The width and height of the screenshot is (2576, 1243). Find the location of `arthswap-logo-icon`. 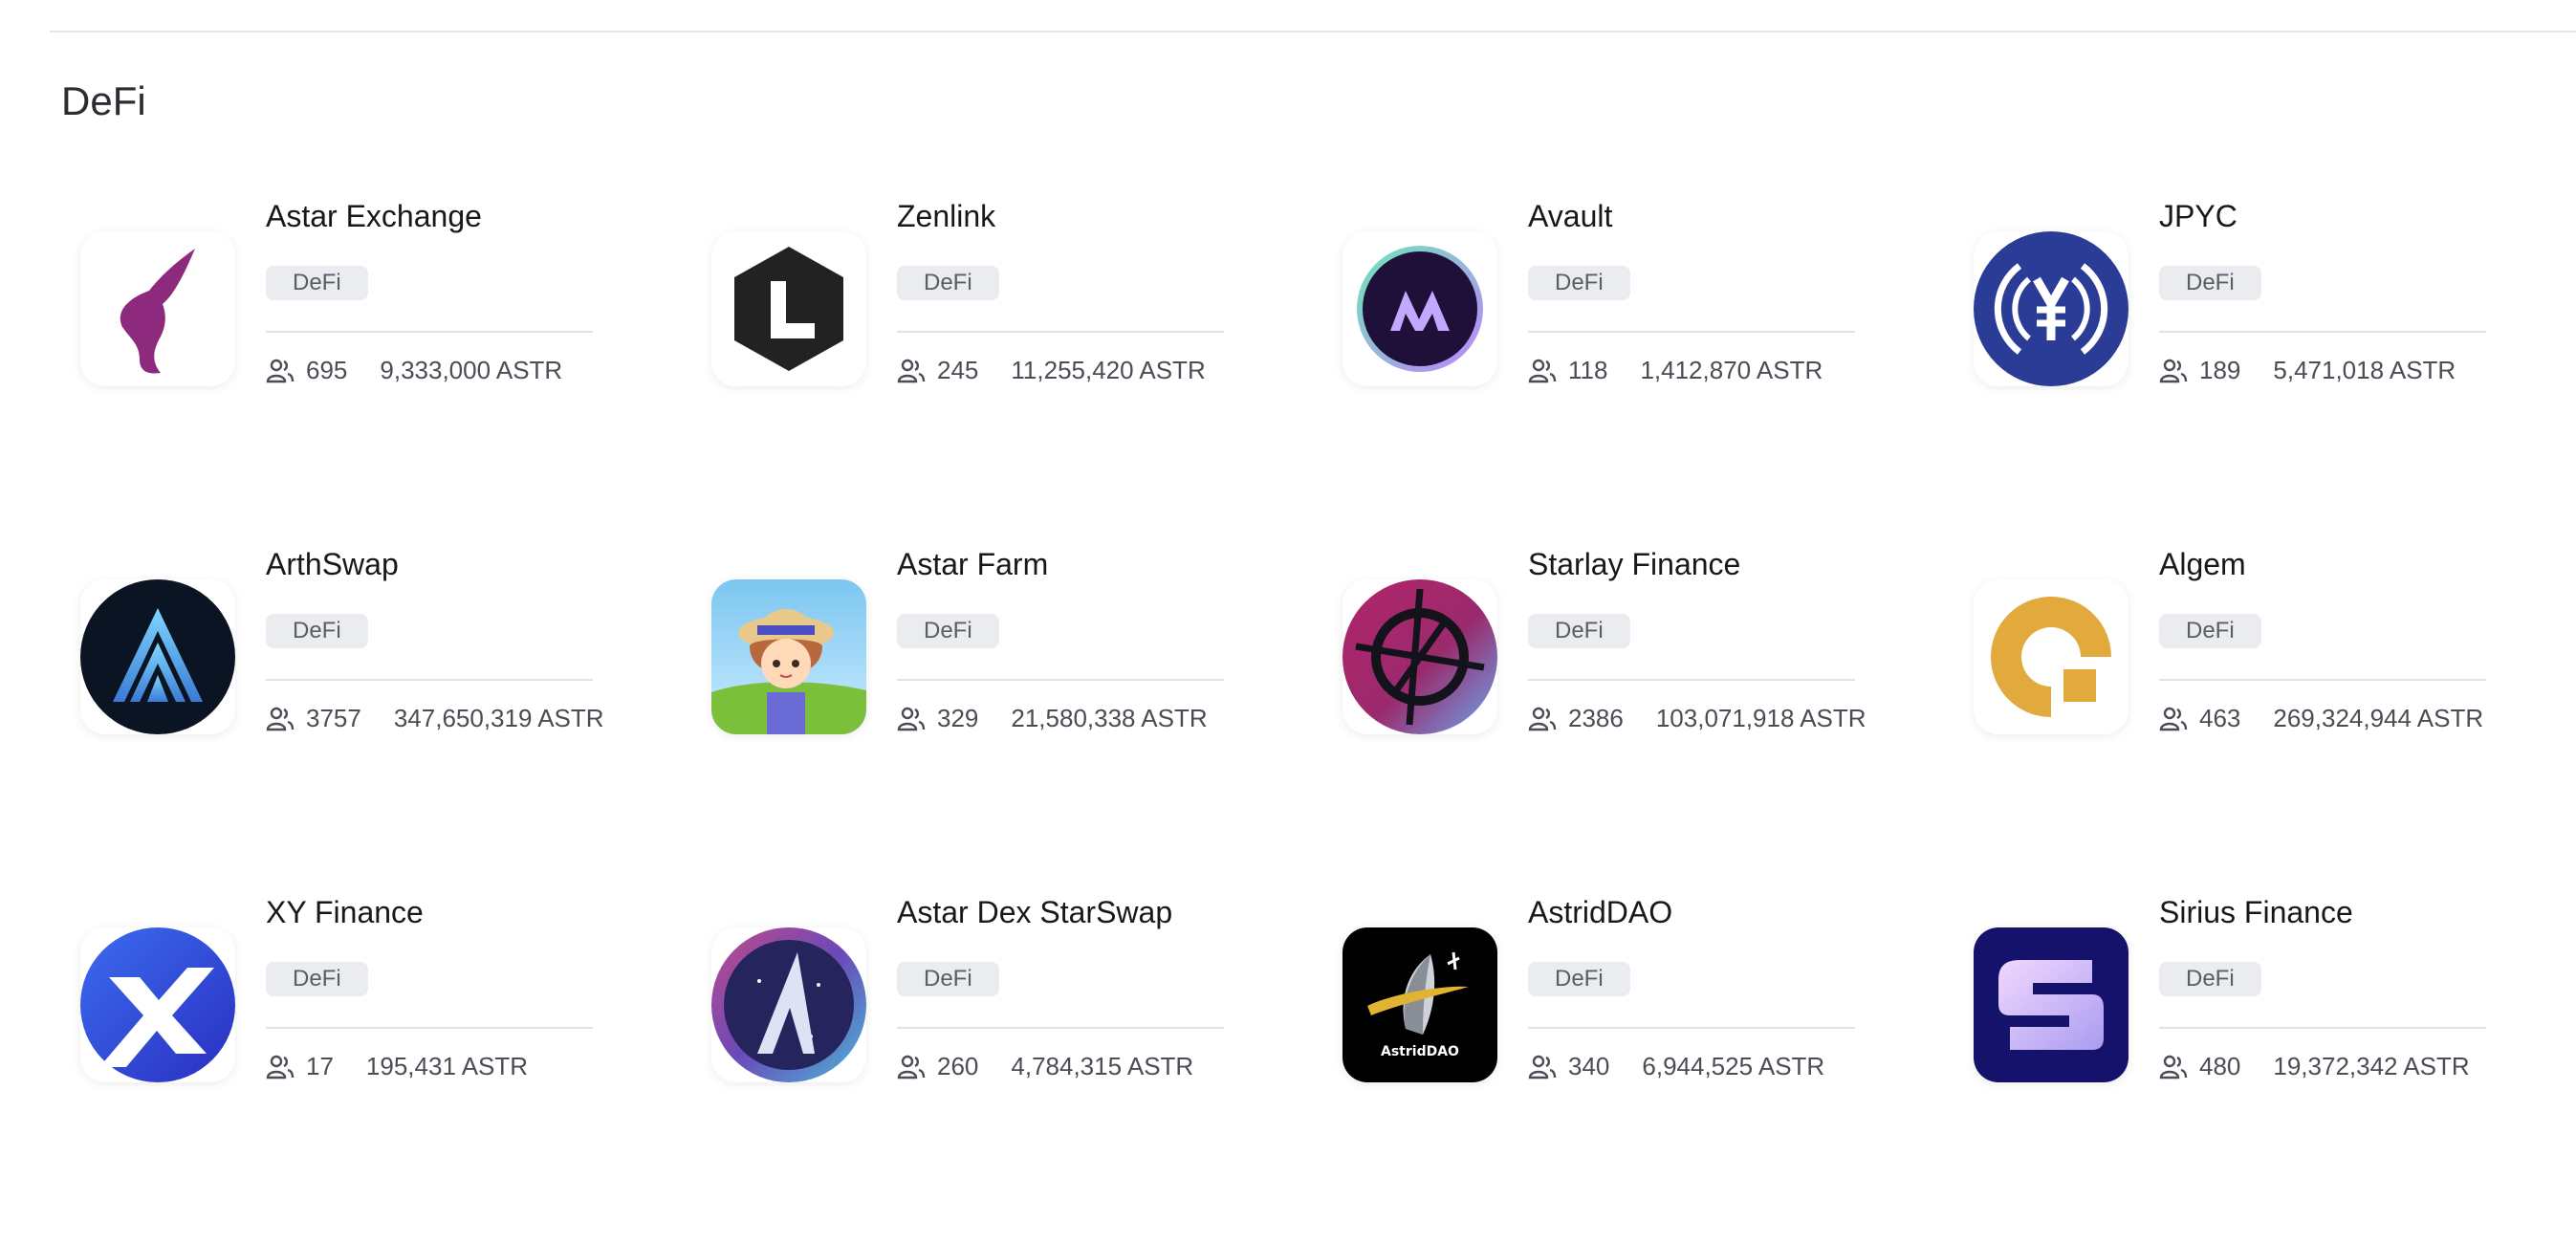

arthswap-logo-icon is located at coordinates (157, 657).